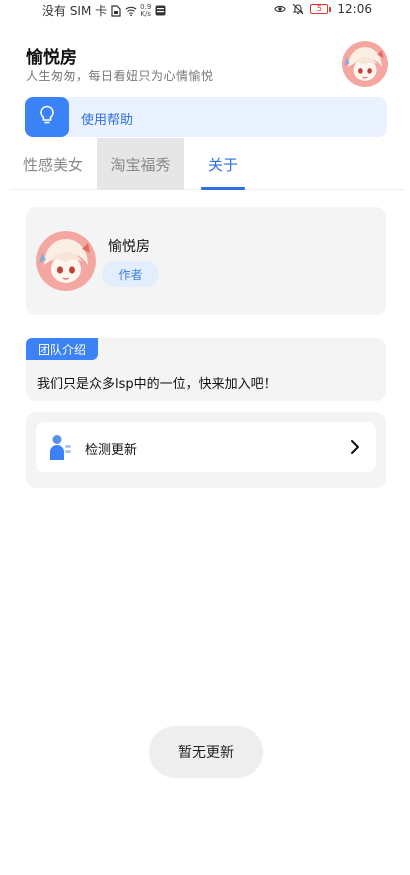  I want to click on message-icon, so click(160, 11).